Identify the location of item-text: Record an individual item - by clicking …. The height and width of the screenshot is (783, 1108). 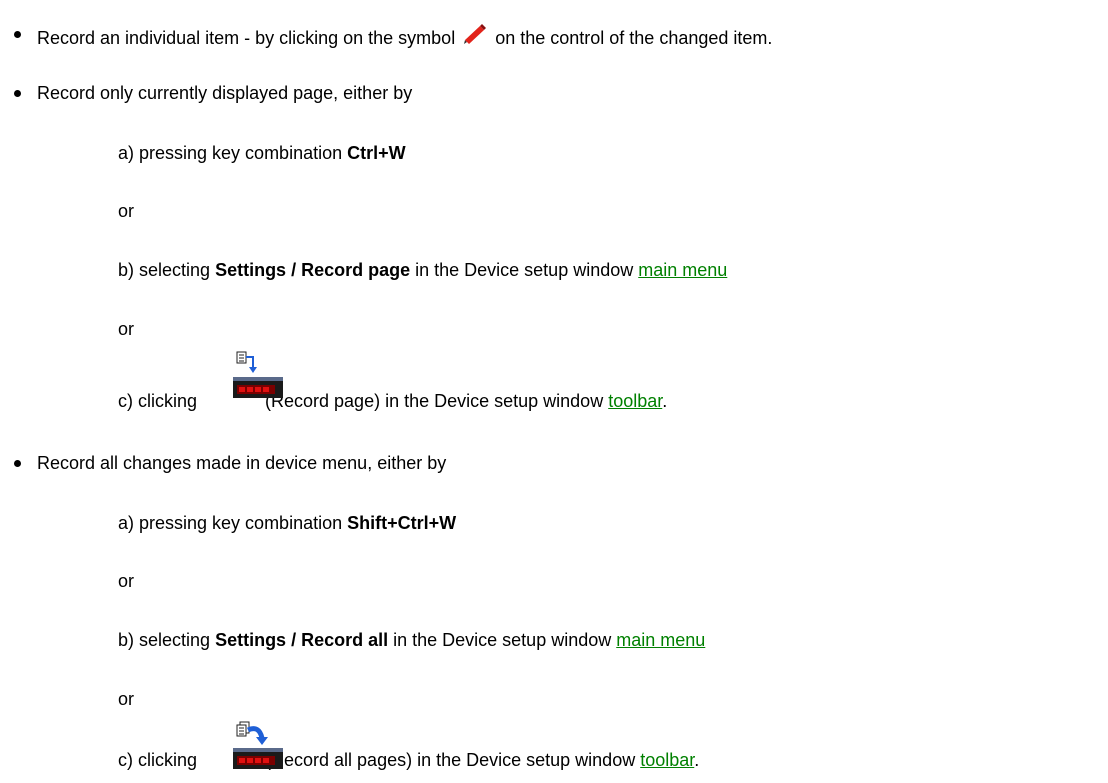
(249, 38).